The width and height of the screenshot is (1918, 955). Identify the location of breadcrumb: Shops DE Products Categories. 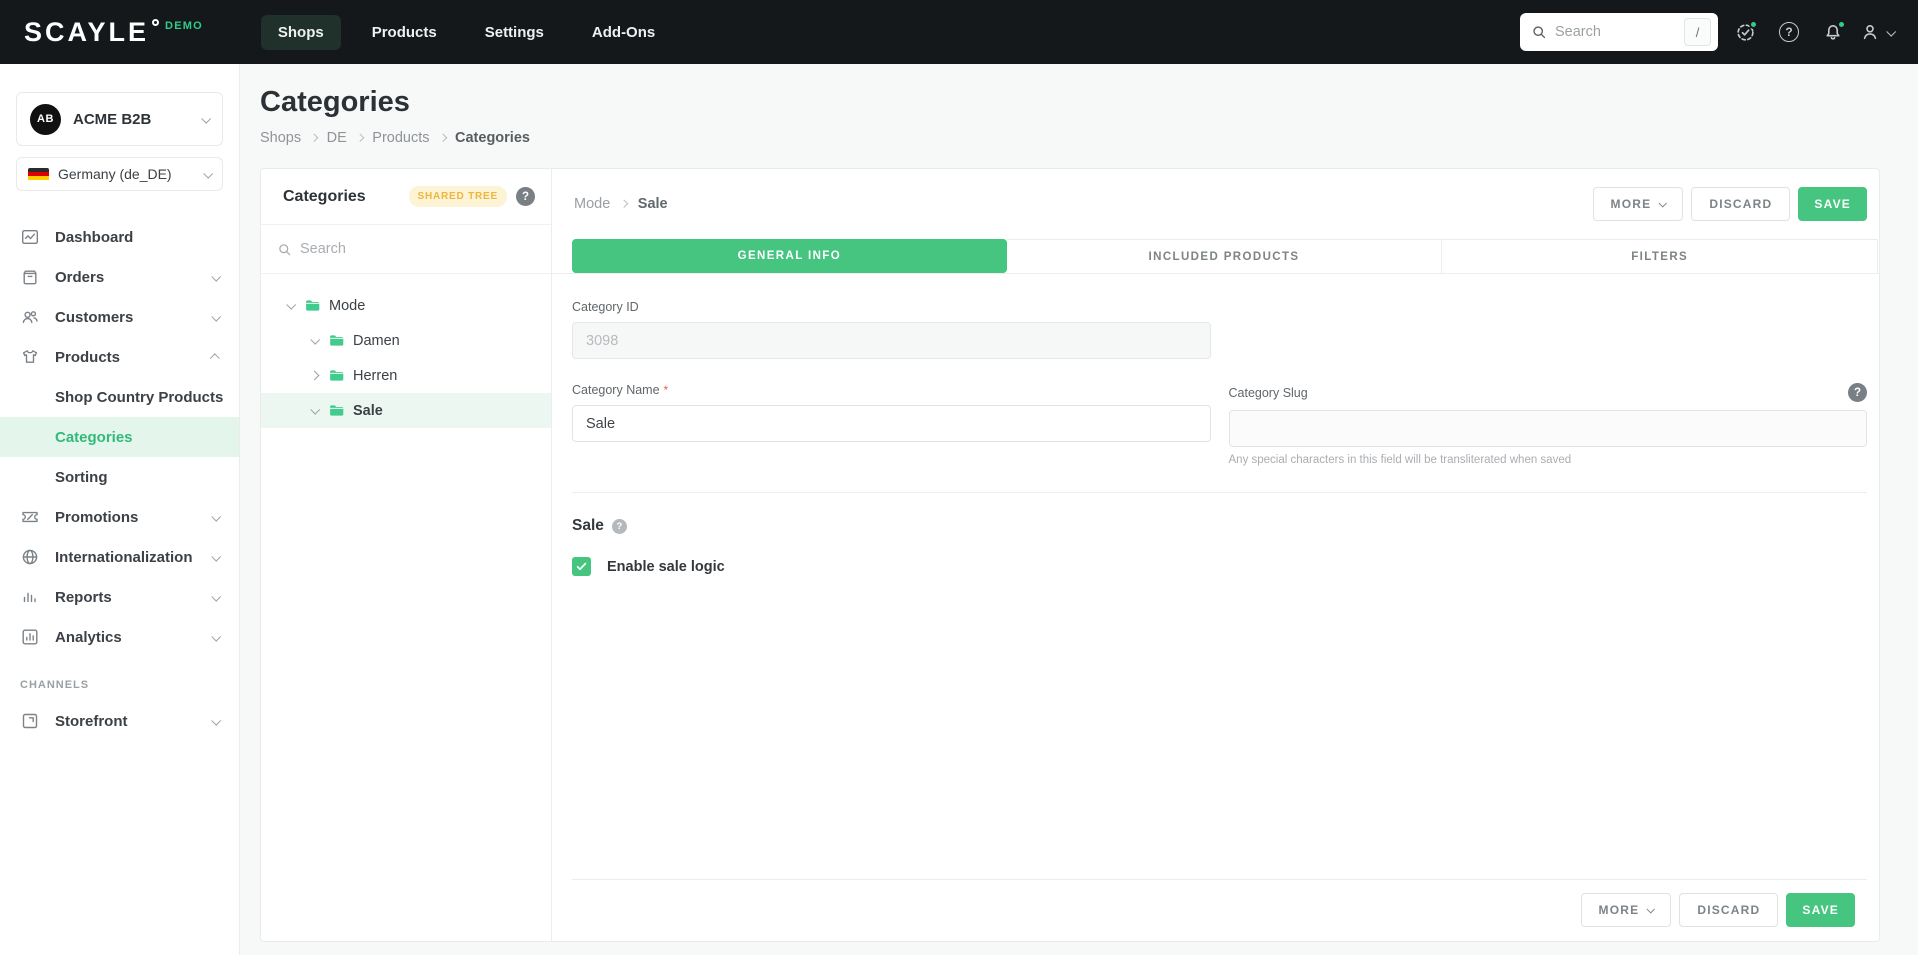
(1070, 138).